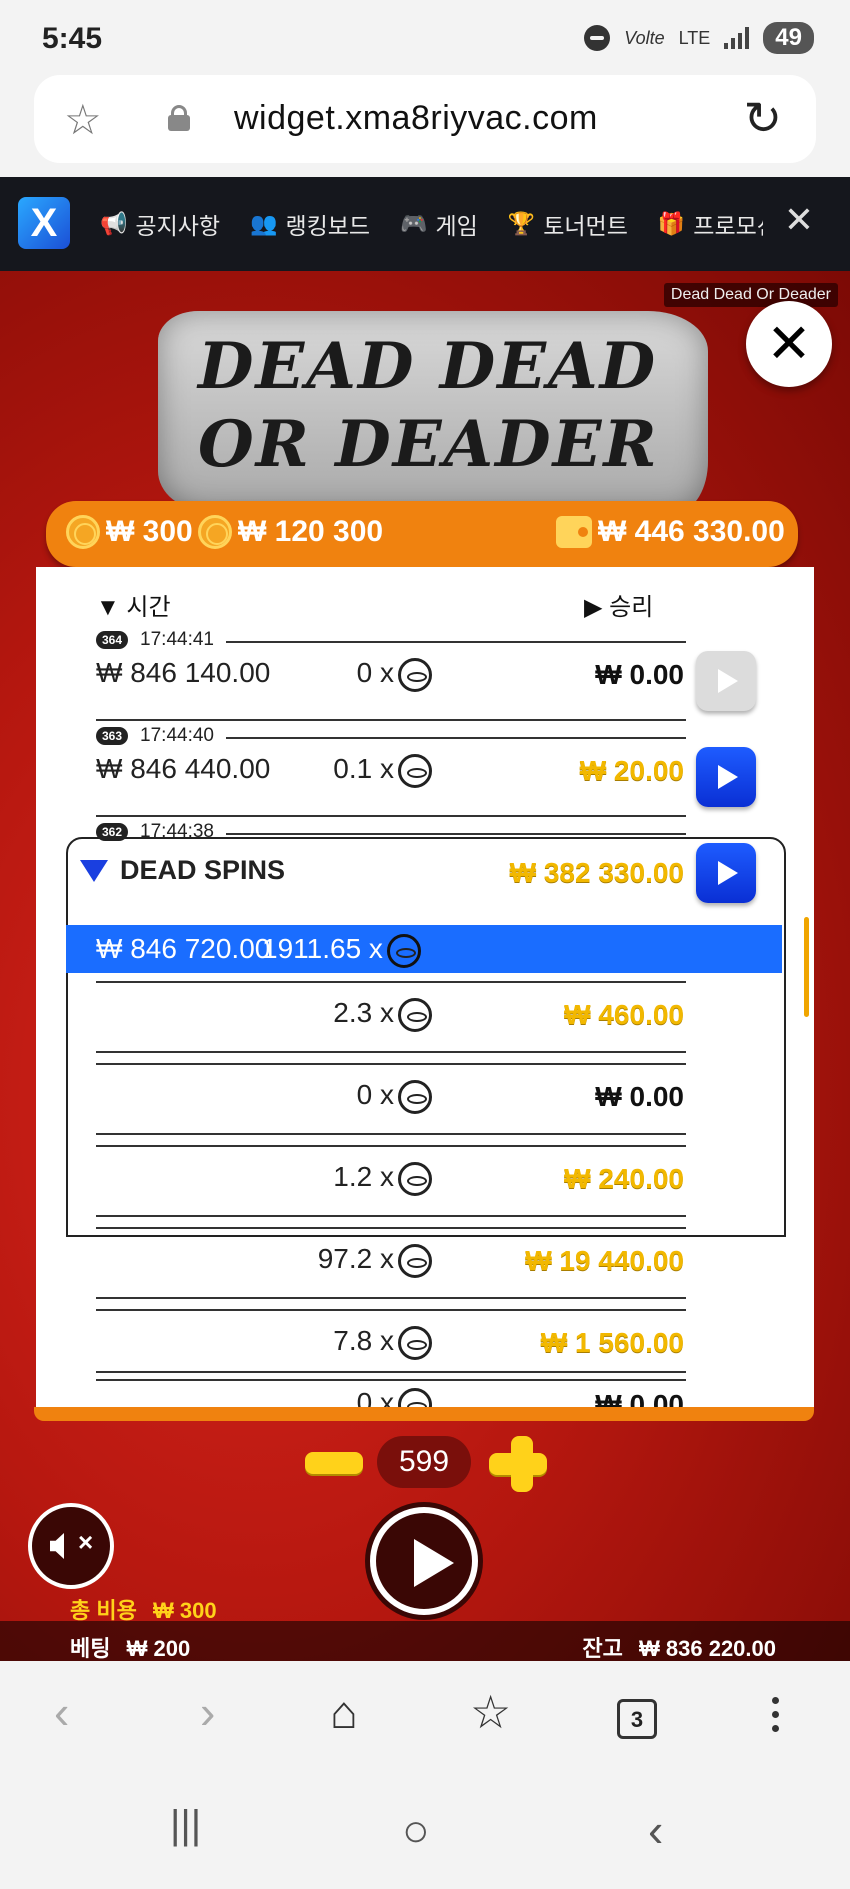  I want to click on recent-apps-icon: |||, so click(185, 1825).